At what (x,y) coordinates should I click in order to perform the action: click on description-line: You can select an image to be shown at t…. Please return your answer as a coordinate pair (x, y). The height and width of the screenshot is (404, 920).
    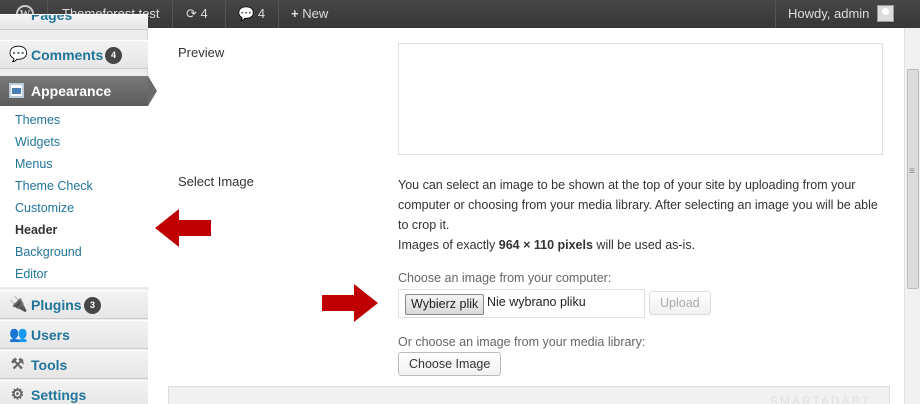
    Looking at the image, I should click on (627, 185).